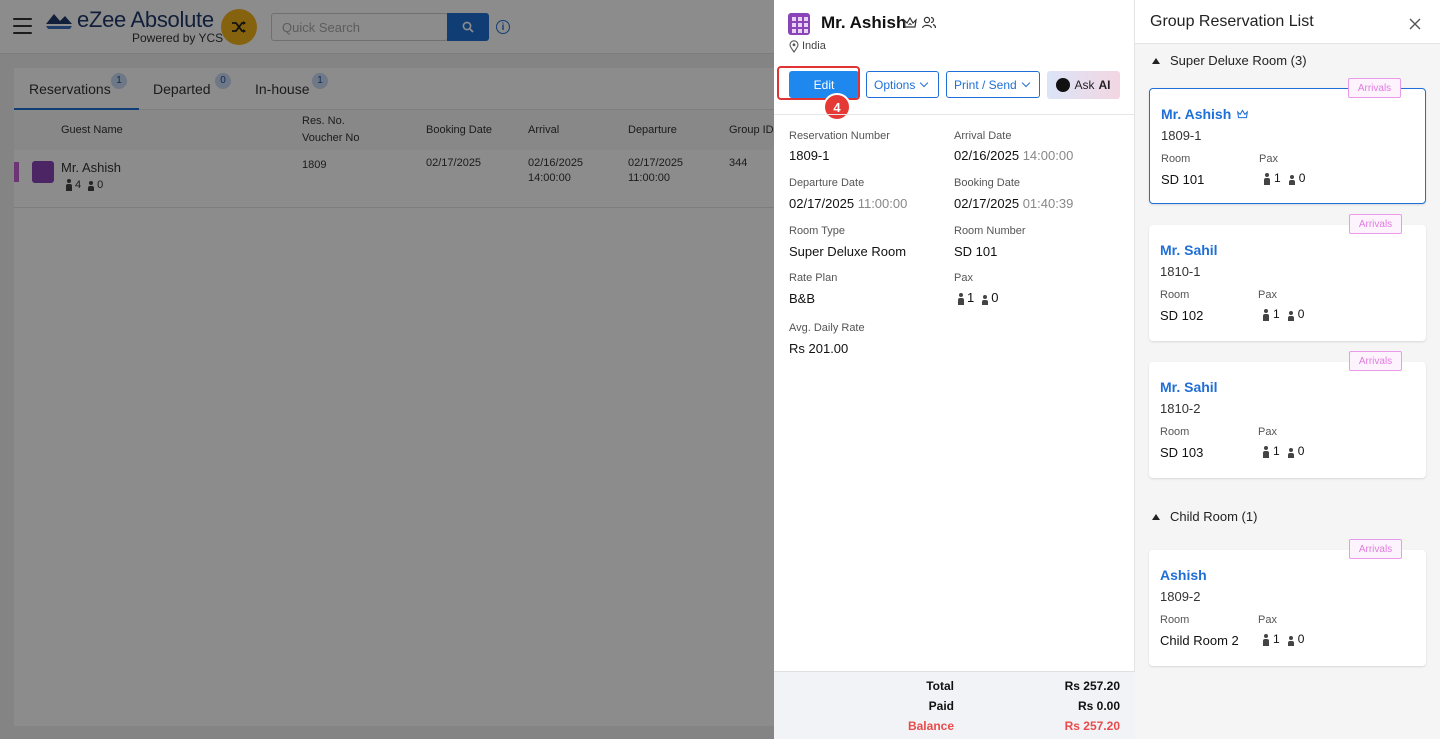  What do you see at coordinates (895, 84) in the screenshot?
I see `options-label: Options` at bounding box center [895, 84].